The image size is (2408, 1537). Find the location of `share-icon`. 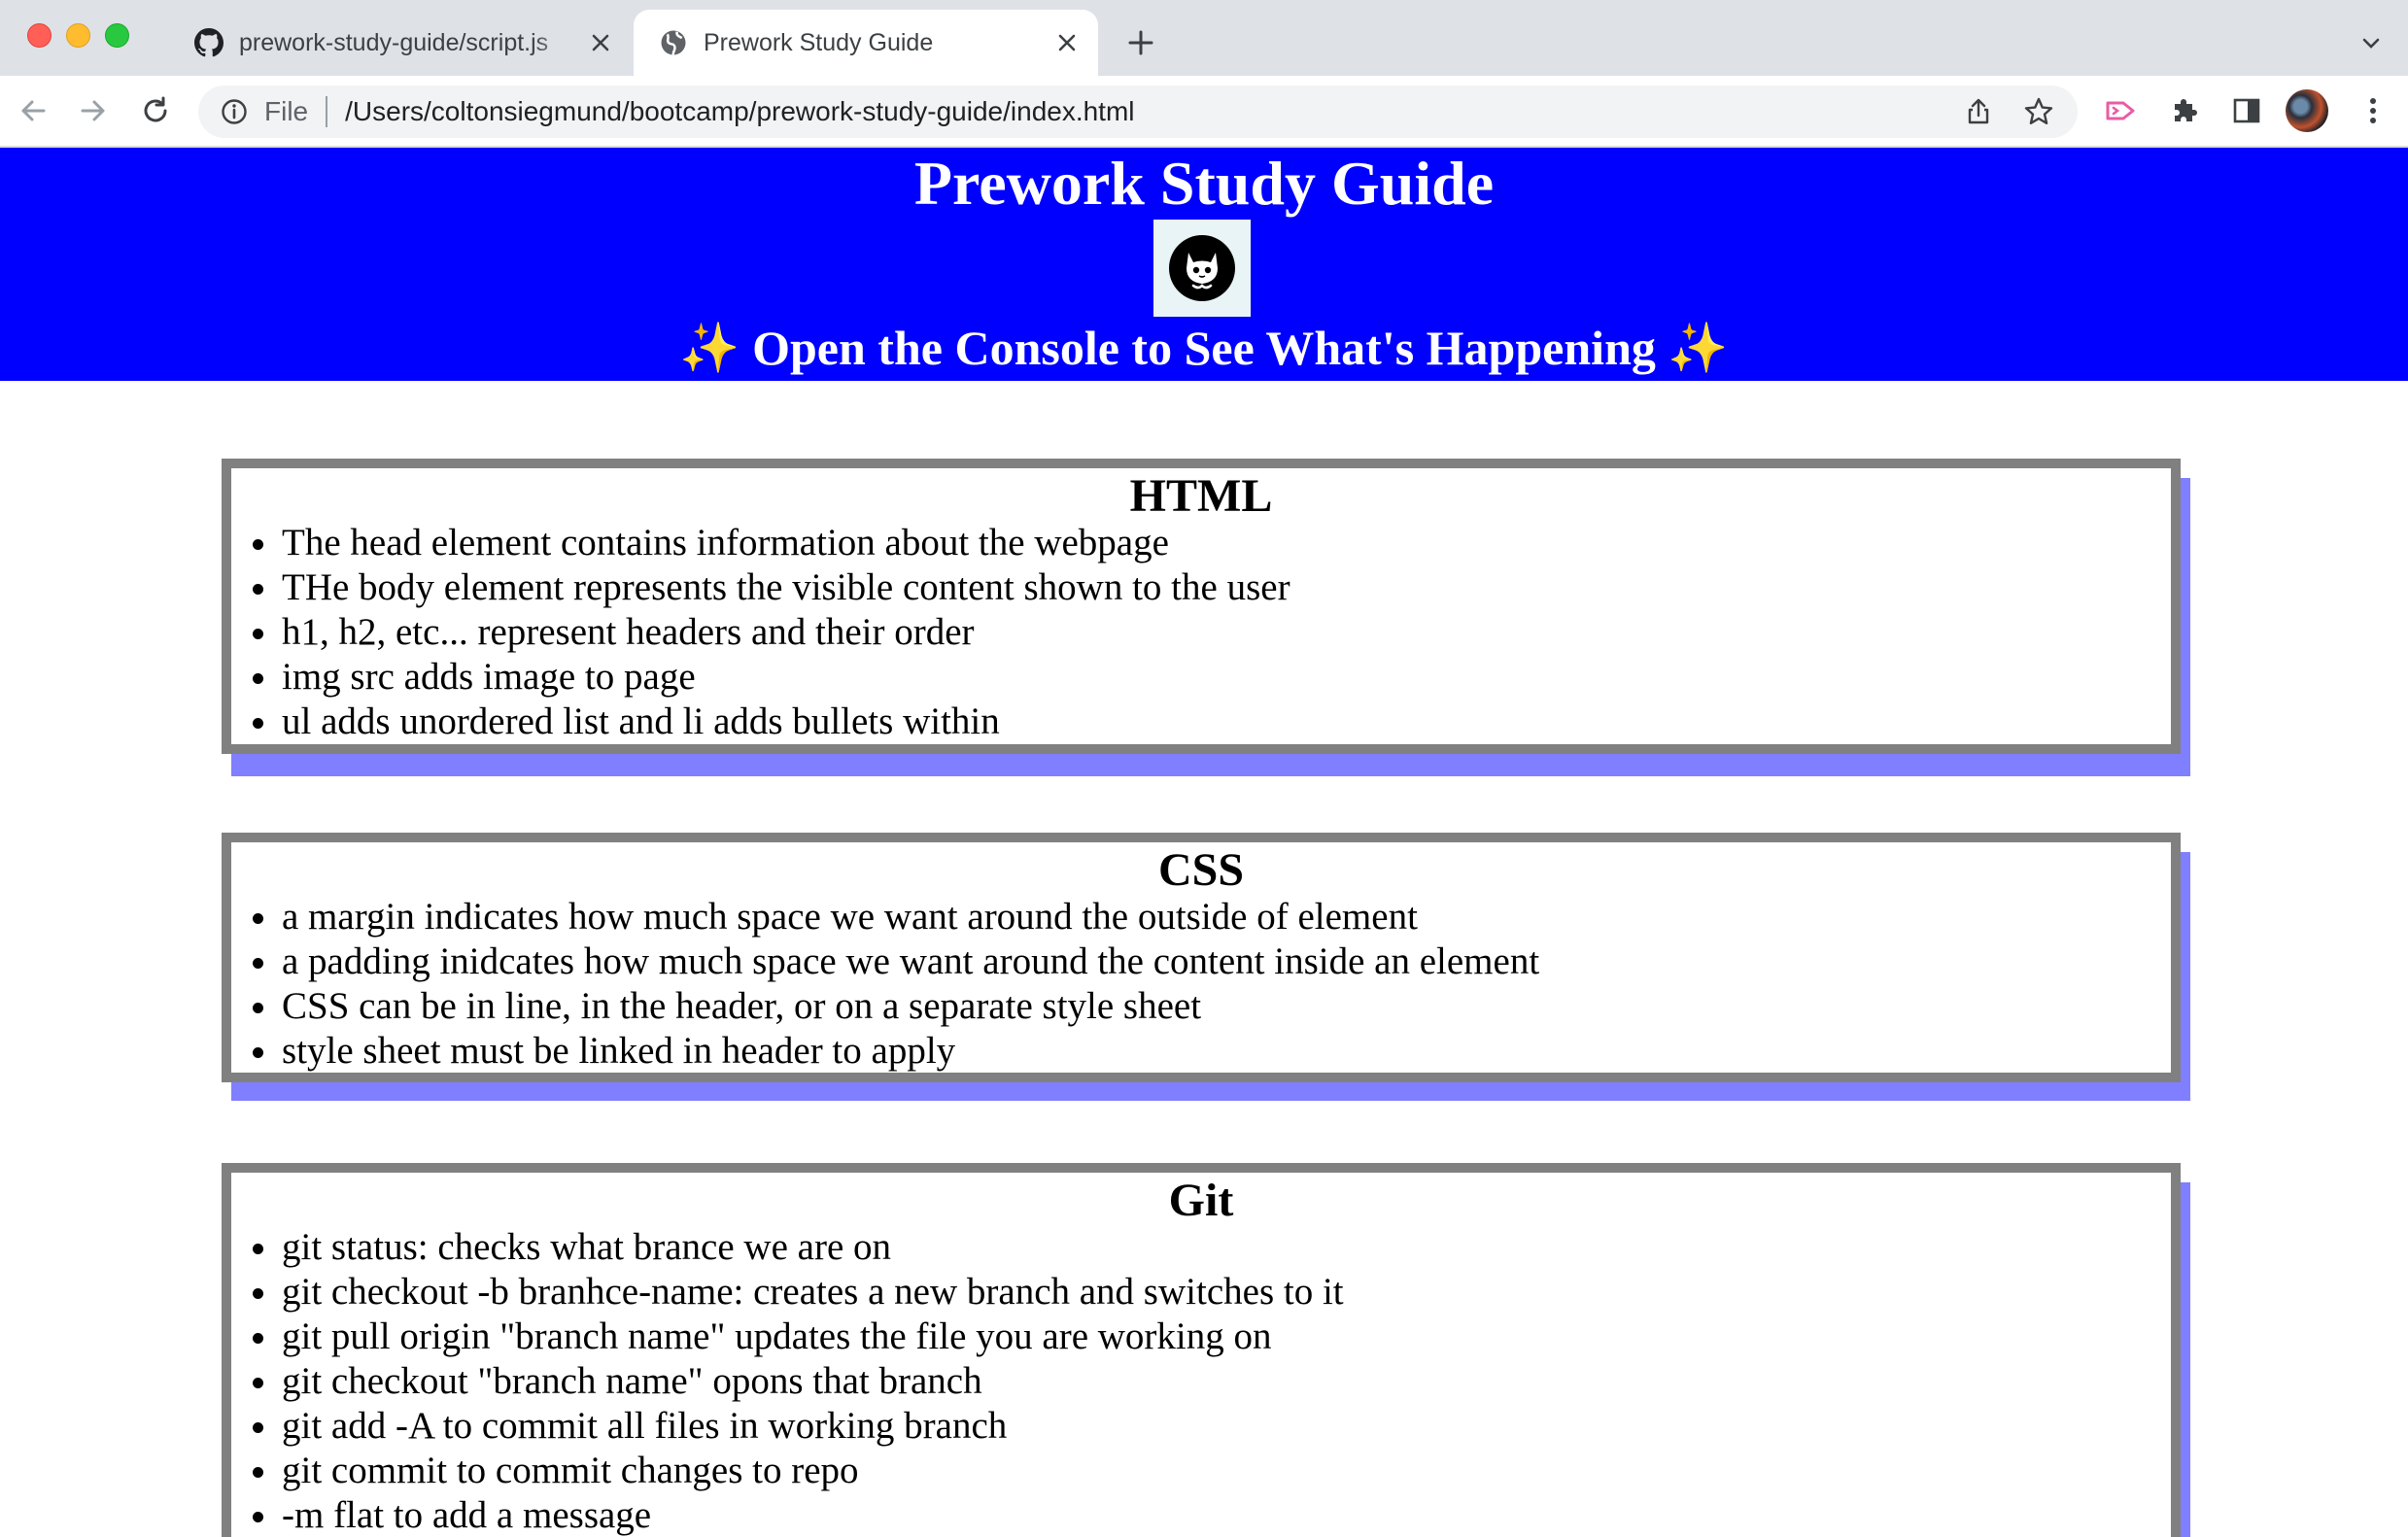

share-icon is located at coordinates (1979, 112).